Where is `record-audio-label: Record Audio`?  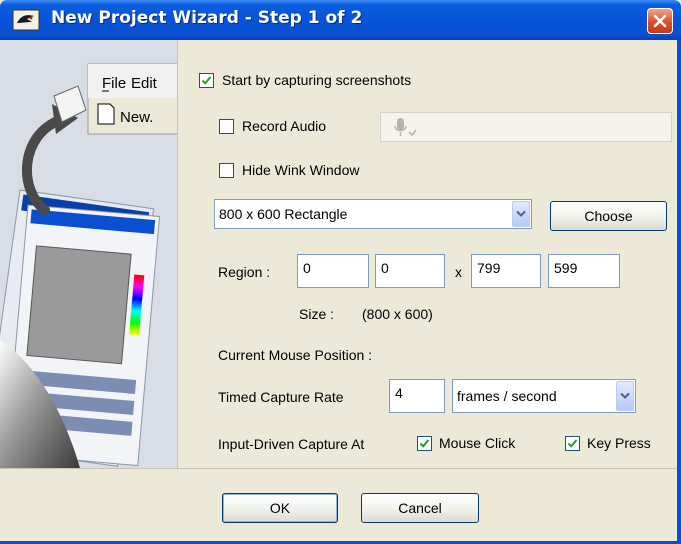 record-audio-label: Record Audio is located at coordinates (284, 126).